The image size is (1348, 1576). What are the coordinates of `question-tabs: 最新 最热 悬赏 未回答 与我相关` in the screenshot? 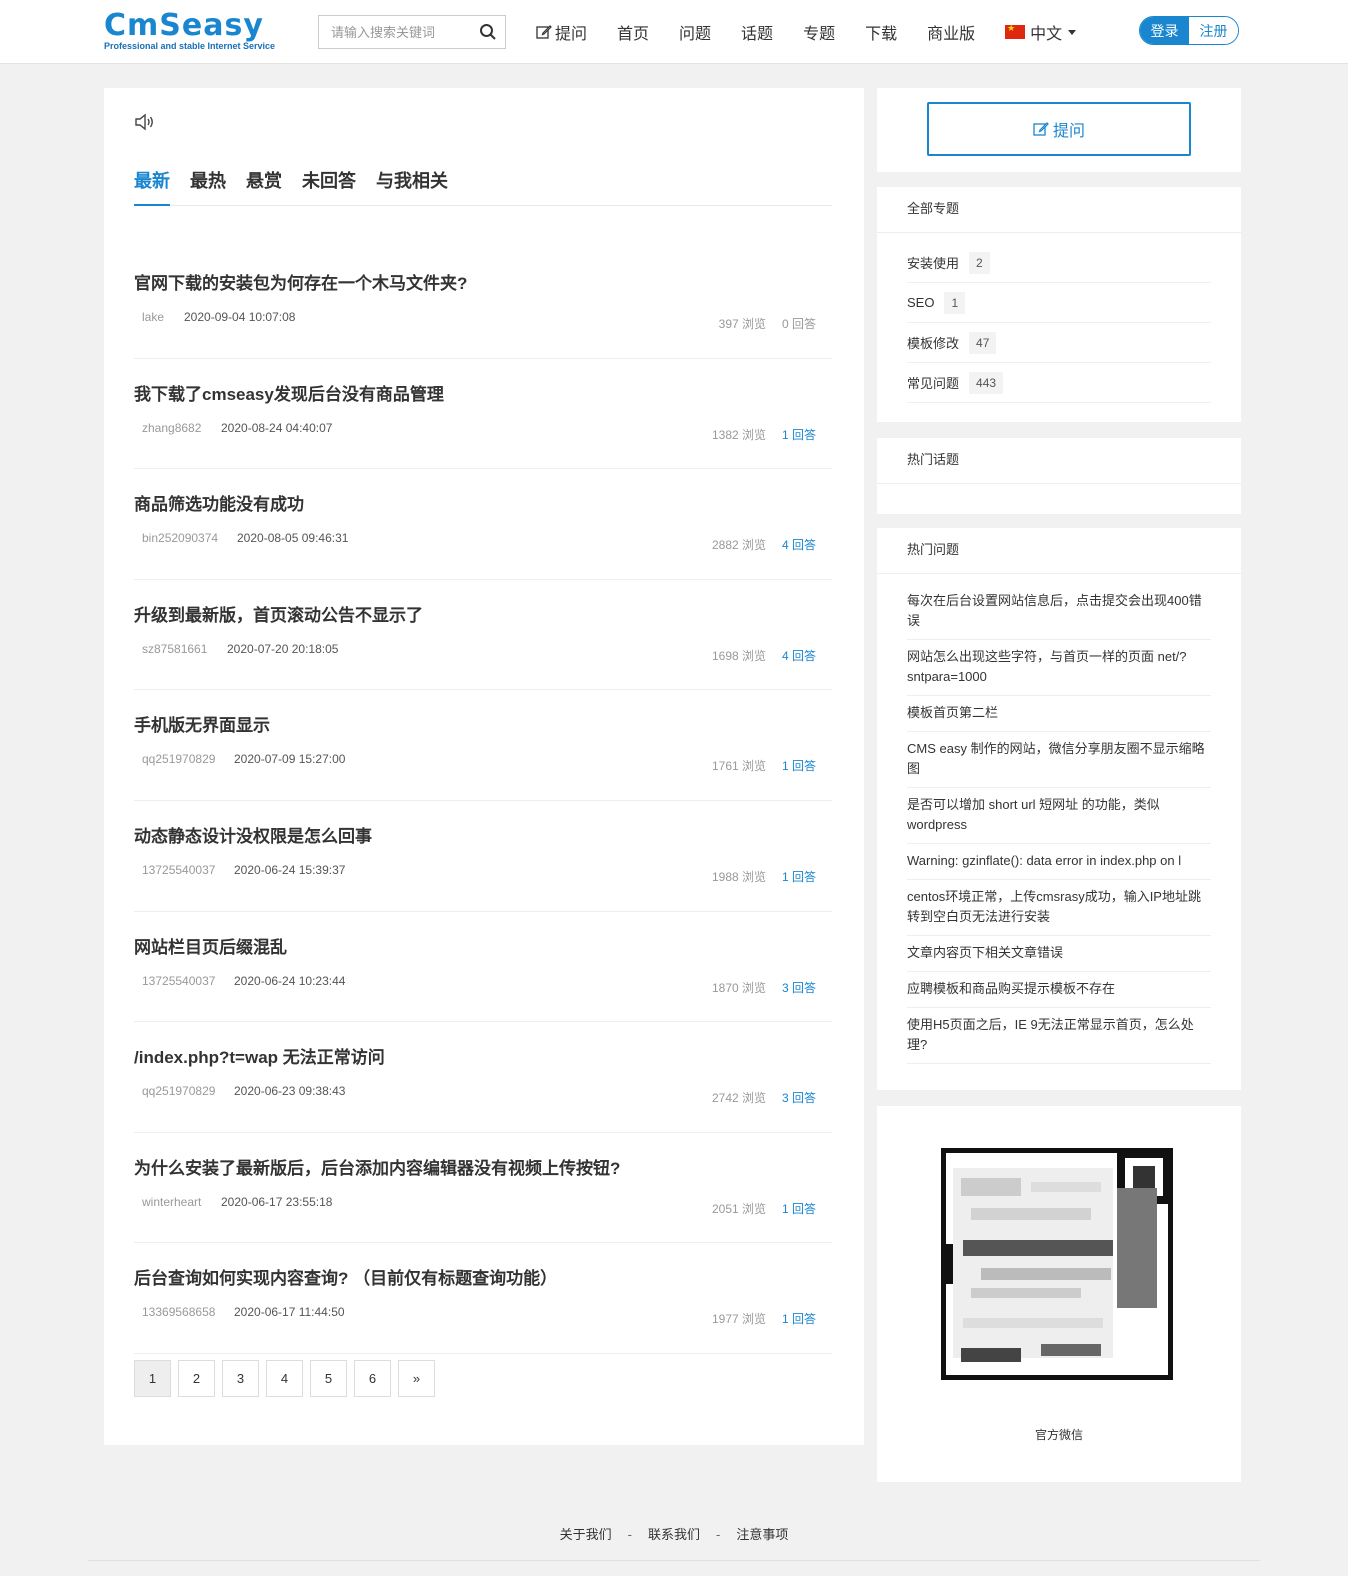 It's located at (483, 188).